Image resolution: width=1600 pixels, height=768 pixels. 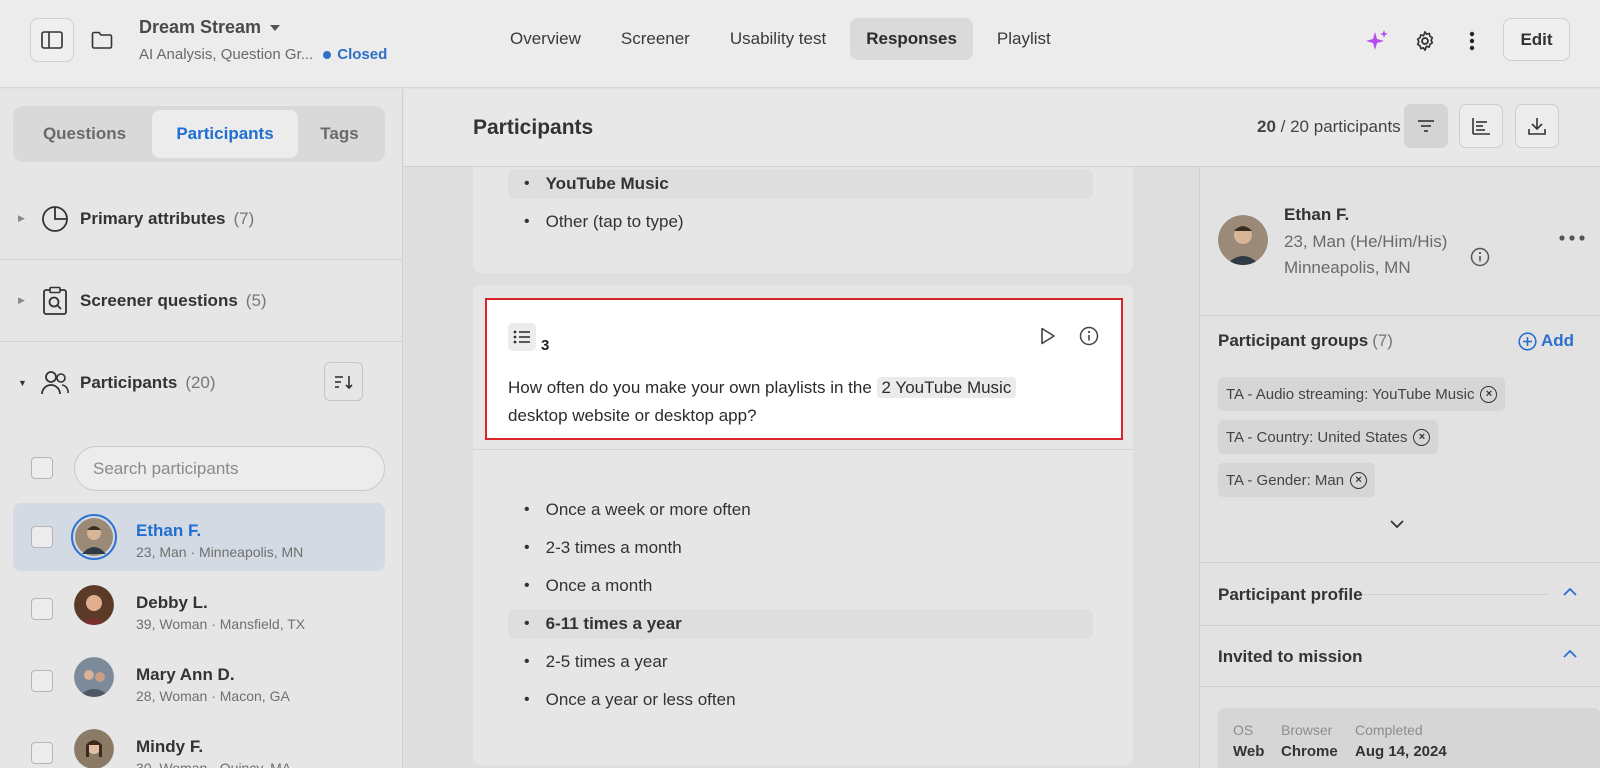 What do you see at coordinates (343, 381) in the screenshot?
I see `sort-button` at bounding box center [343, 381].